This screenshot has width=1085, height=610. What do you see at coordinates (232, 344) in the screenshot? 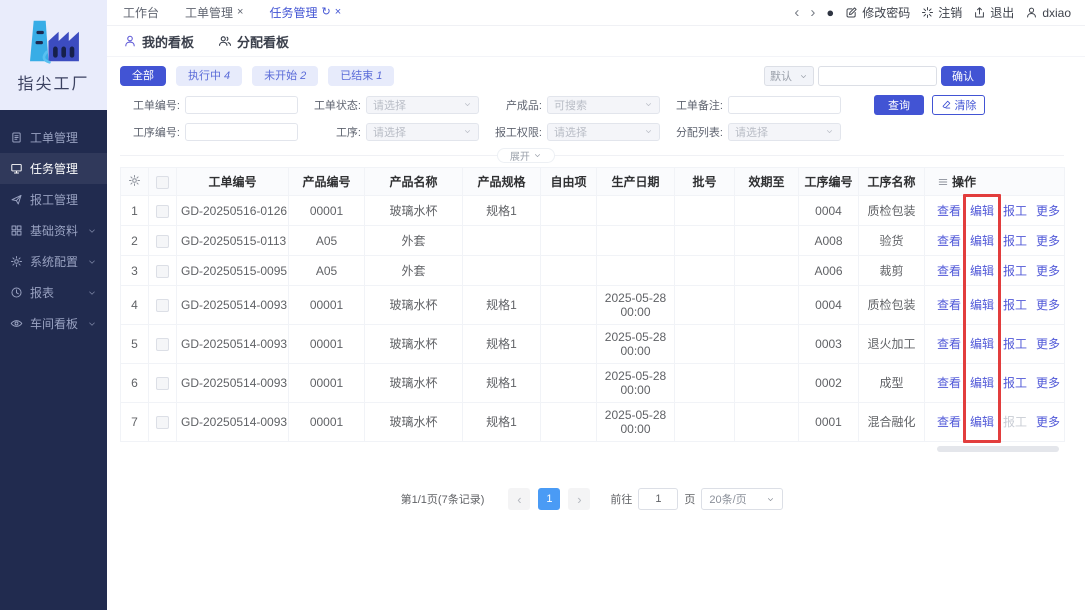
I see `table-cell: GD-20250514-0093` at bounding box center [232, 344].